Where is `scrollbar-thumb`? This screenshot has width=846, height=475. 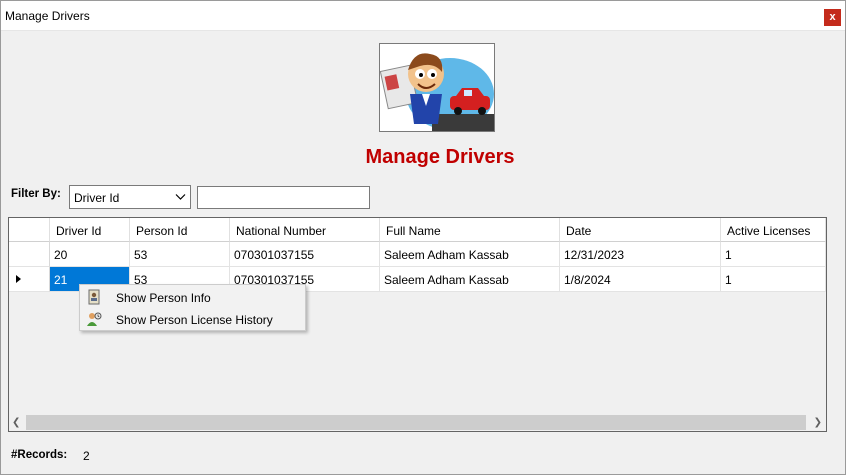
scrollbar-thumb is located at coordinates (416, 422).